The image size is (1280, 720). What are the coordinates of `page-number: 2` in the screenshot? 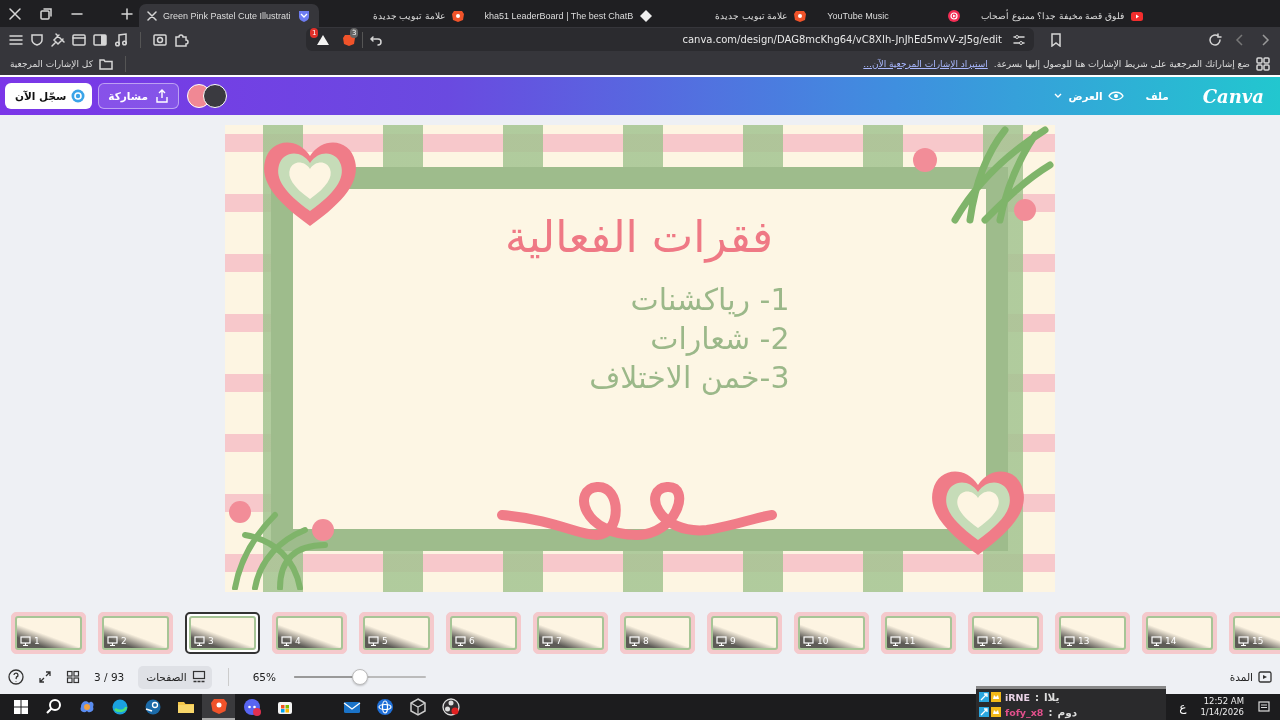 It's located at (124, 641).